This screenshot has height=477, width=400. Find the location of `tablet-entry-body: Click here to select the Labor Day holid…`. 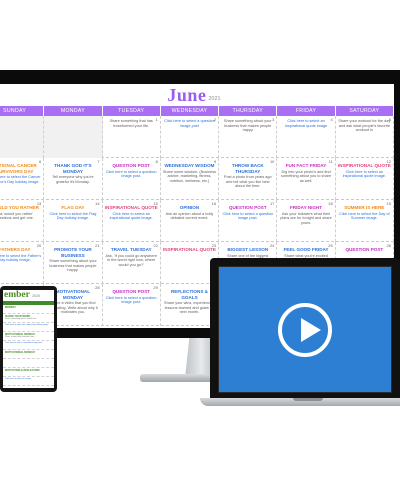

tablet-entry-body: Click here to select the Labor Day holid… is located at coordinates (28, 325).